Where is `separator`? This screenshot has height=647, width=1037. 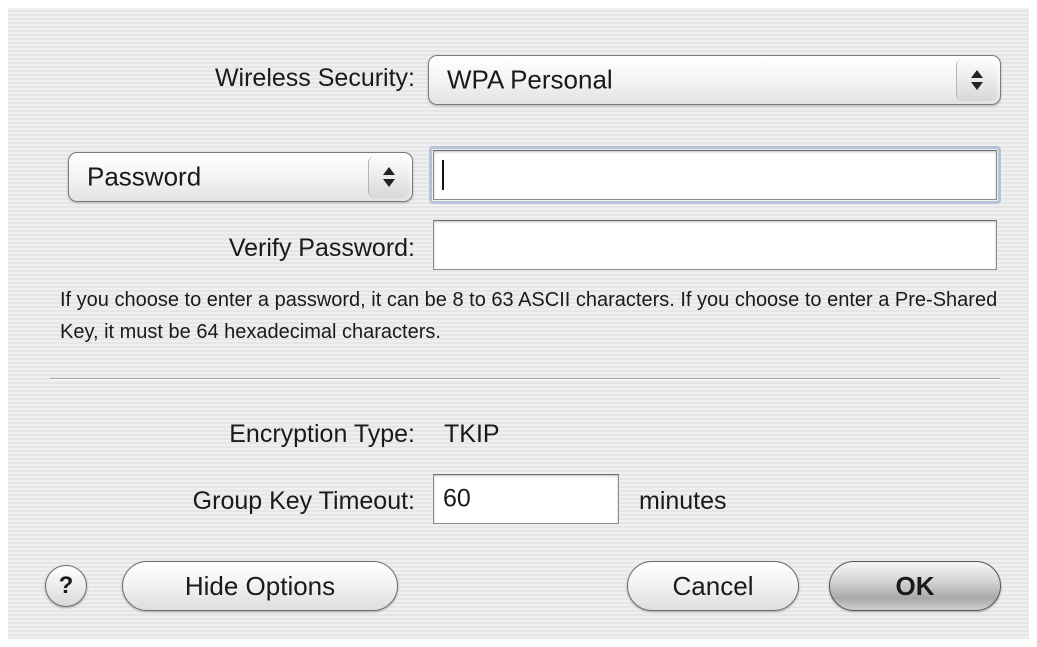 separator is located at coordinates (525, 379).